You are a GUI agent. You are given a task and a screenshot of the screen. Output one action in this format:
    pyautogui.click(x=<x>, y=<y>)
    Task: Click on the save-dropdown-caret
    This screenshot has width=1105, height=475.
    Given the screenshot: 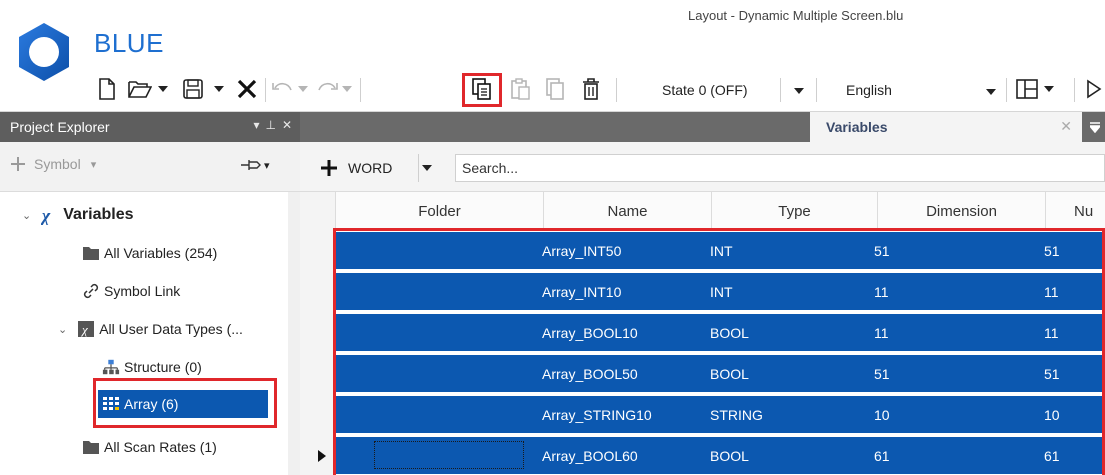 What is the action you would take?
    pyautogui.click(x=219, y=89)
    